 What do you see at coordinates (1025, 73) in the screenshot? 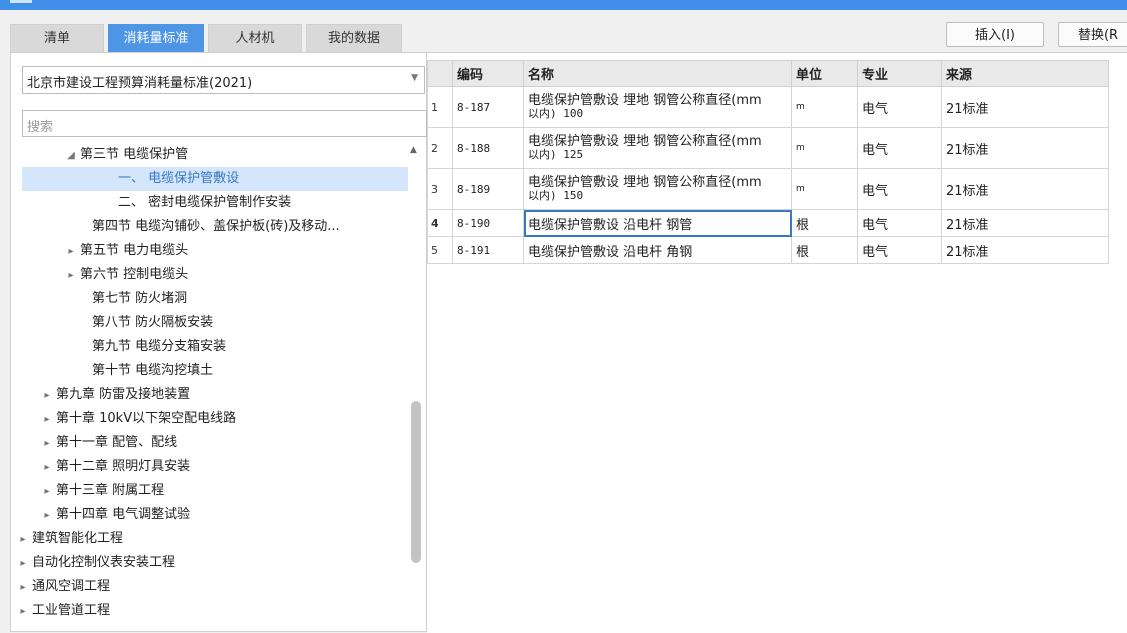
I see `header-source: 来源` at bounding box center [1025, 73].